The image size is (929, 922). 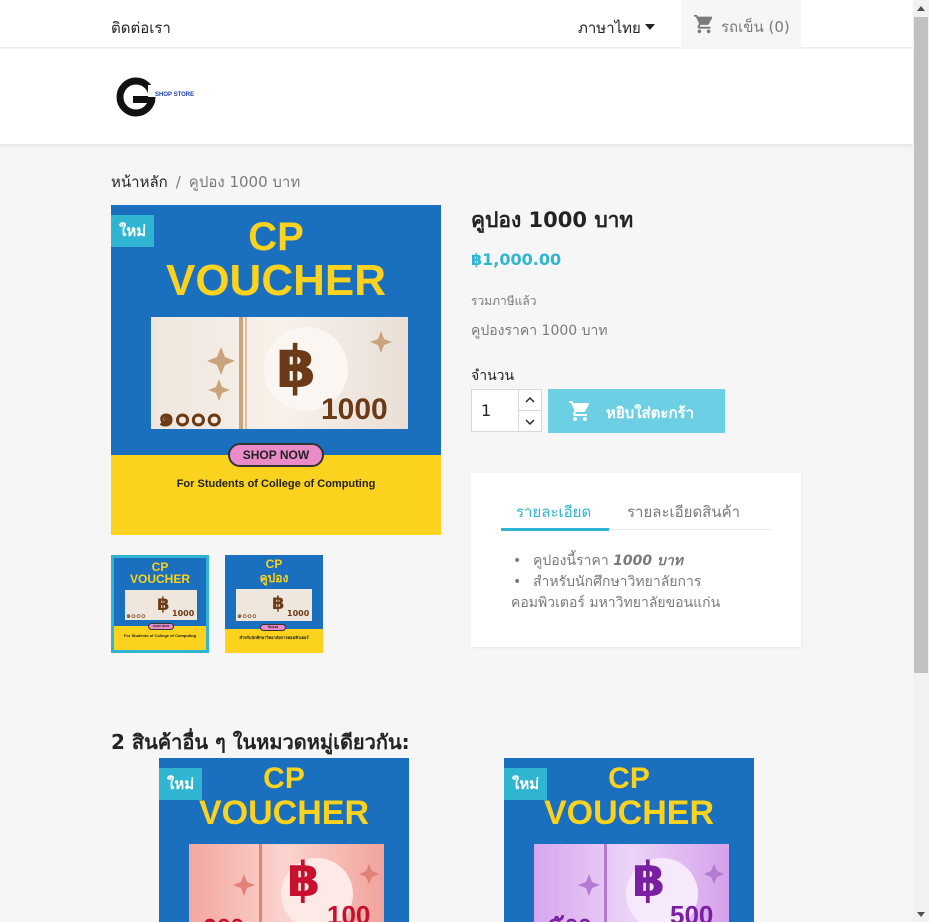 I want to click on related-products-title: 2 สินค้าอื่น ๆ ในหมวดหมู่เดียวกัน:, so click(x=260, y=742).